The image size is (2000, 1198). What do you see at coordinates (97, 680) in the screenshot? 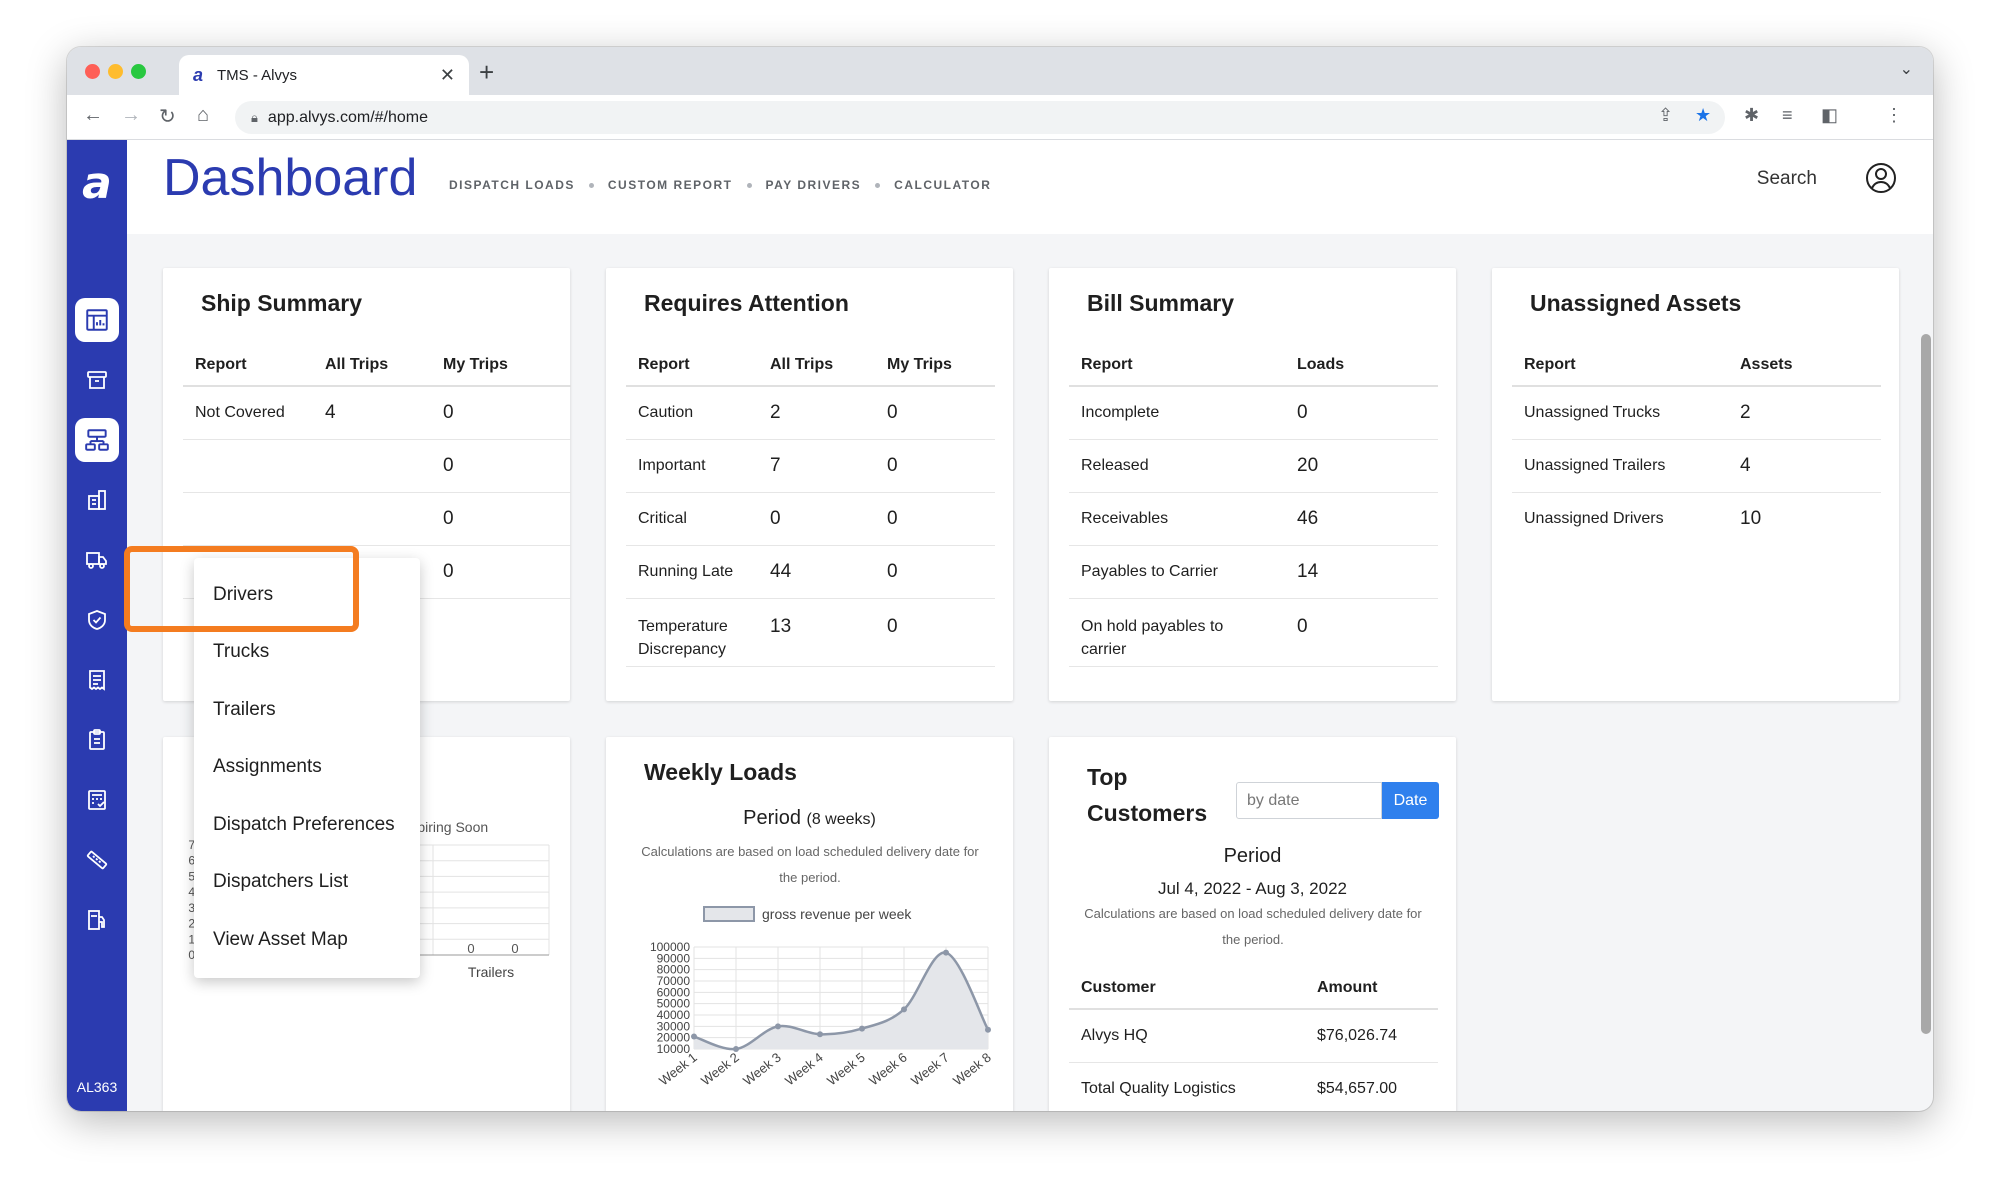
I see `receipt-icon` at bounding box center [97, 680].